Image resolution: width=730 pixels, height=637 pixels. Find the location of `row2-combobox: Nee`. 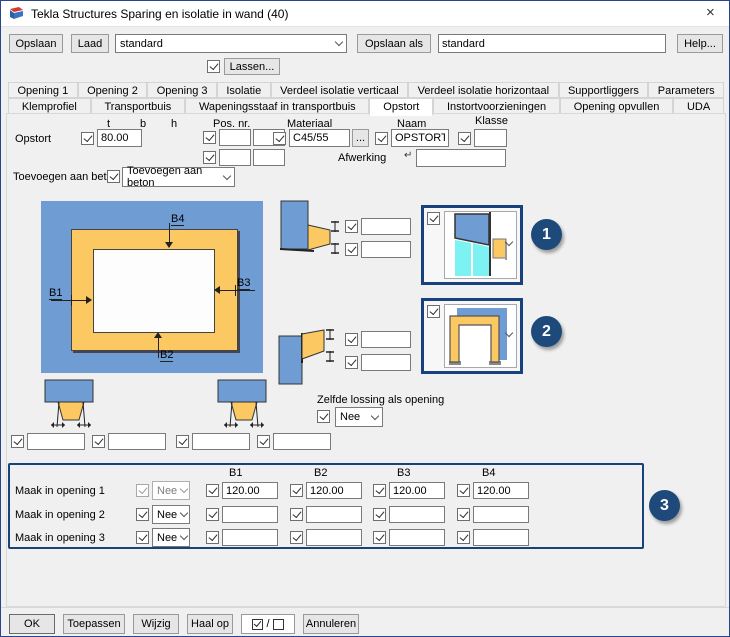

row2-combobox: Nee is located at coordinates (171, 514).